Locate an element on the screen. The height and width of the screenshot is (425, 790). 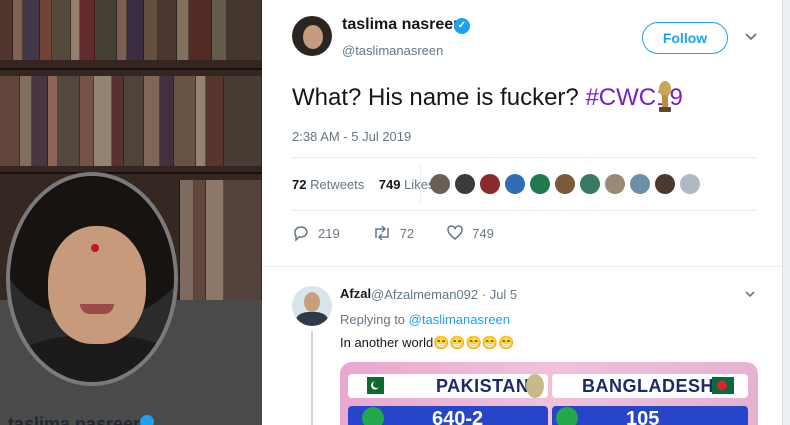
thread-line is located at coordinates (312, 378).